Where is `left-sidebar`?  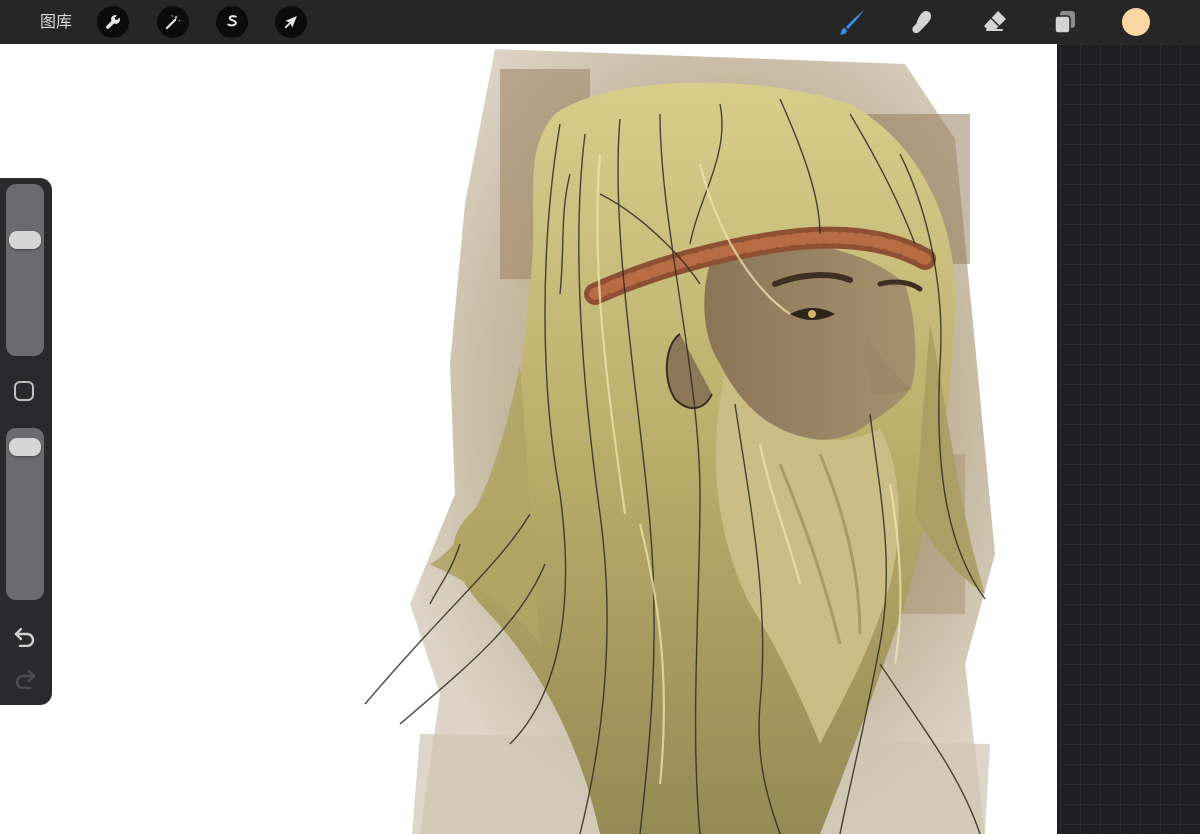 left-sidebar is located at coordinates (26, 441).